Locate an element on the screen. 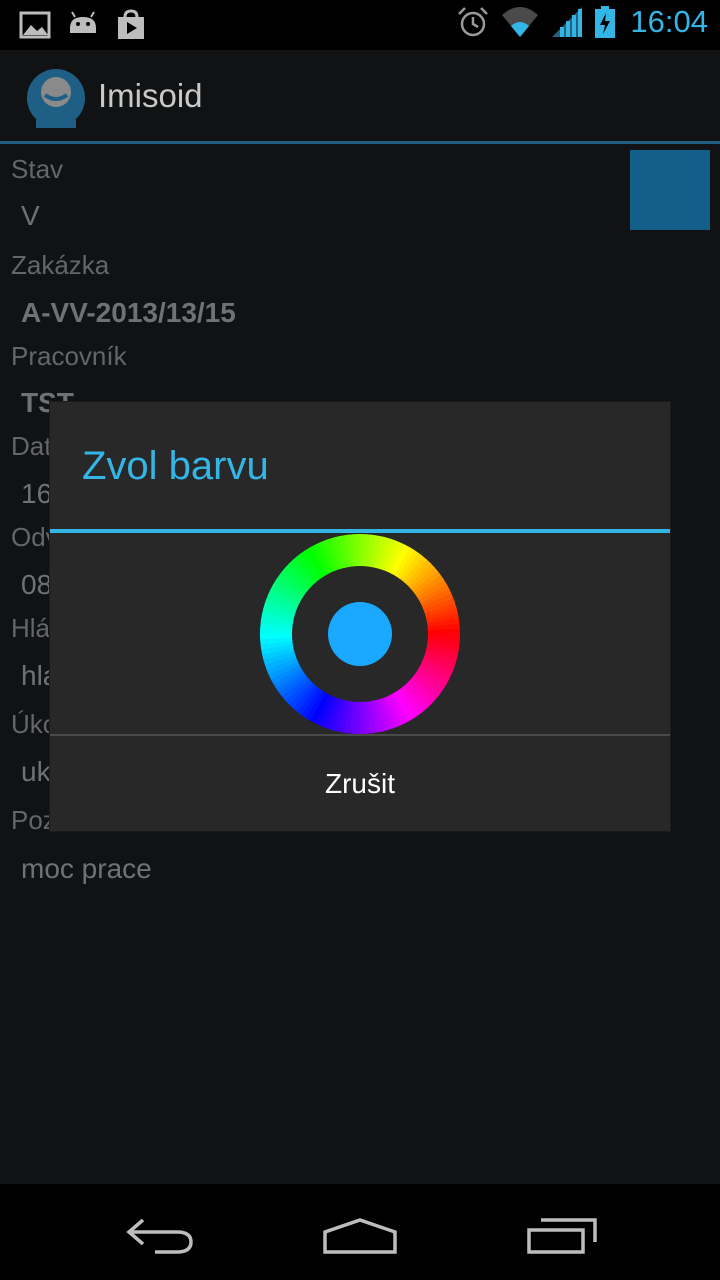 This screenshot has width=720, height=1280. app-logo-icon is located at coordinates (56, 98).